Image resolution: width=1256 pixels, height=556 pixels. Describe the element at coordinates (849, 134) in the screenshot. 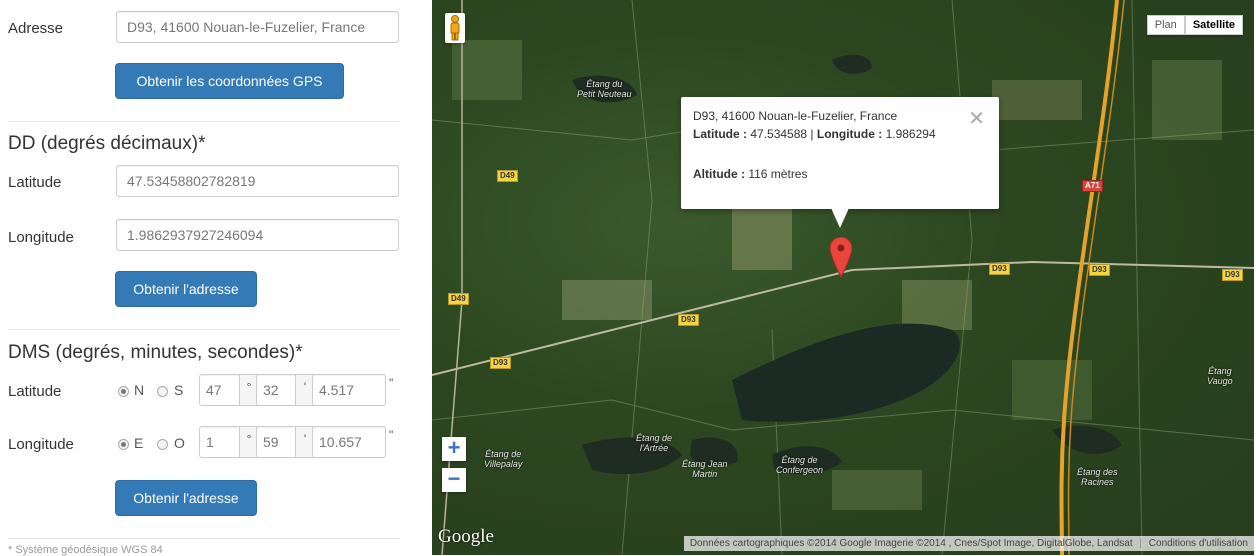

I see `info-longitude-label: Longitude :` at that location.